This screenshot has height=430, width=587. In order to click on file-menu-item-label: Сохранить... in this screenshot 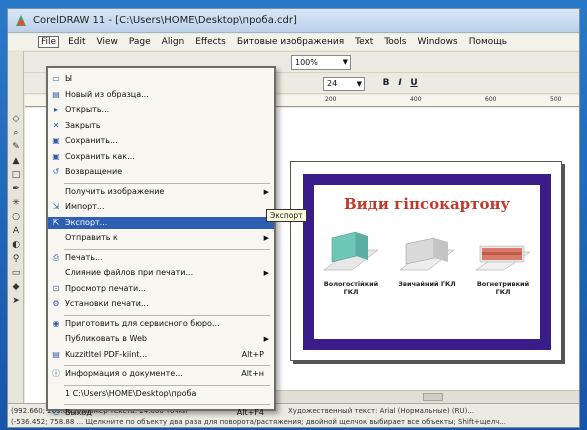, I will do `click(91, 140)`.